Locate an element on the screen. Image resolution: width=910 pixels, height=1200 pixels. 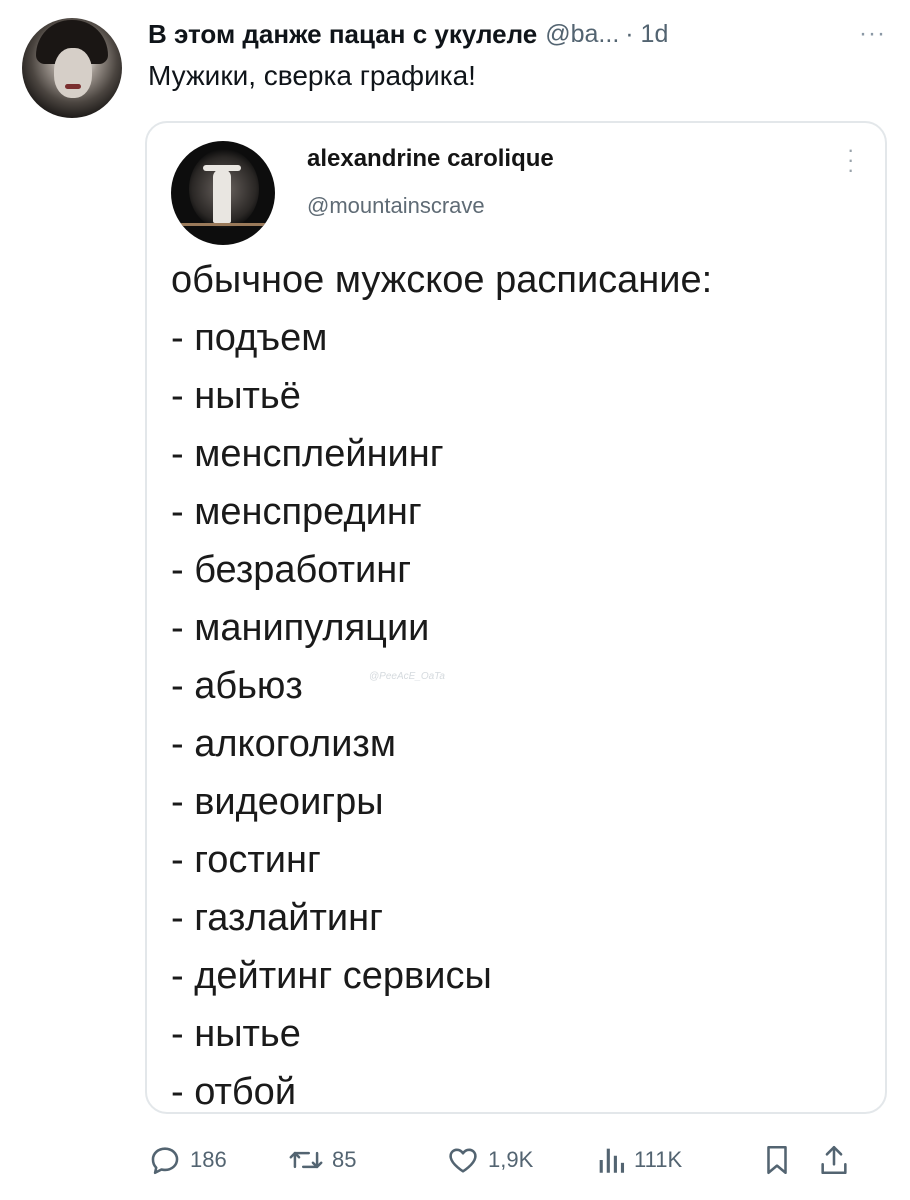
post-author-name: В этом данже пацан с укулеле is located at coordinates (342, 34).